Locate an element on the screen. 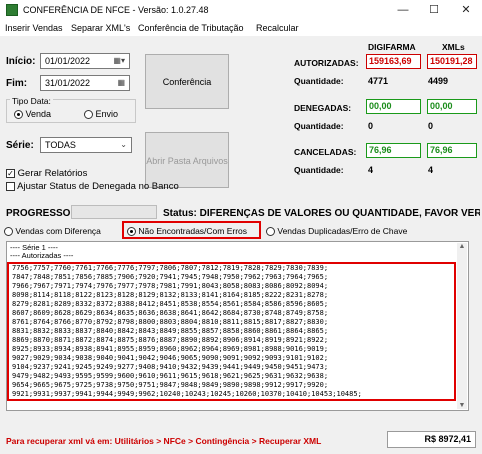 Image resolution: width=482 pixels, height=454 pixels. filter-vendas-diferenca: Vendas com Diferença is located at coordinates (52, 231).